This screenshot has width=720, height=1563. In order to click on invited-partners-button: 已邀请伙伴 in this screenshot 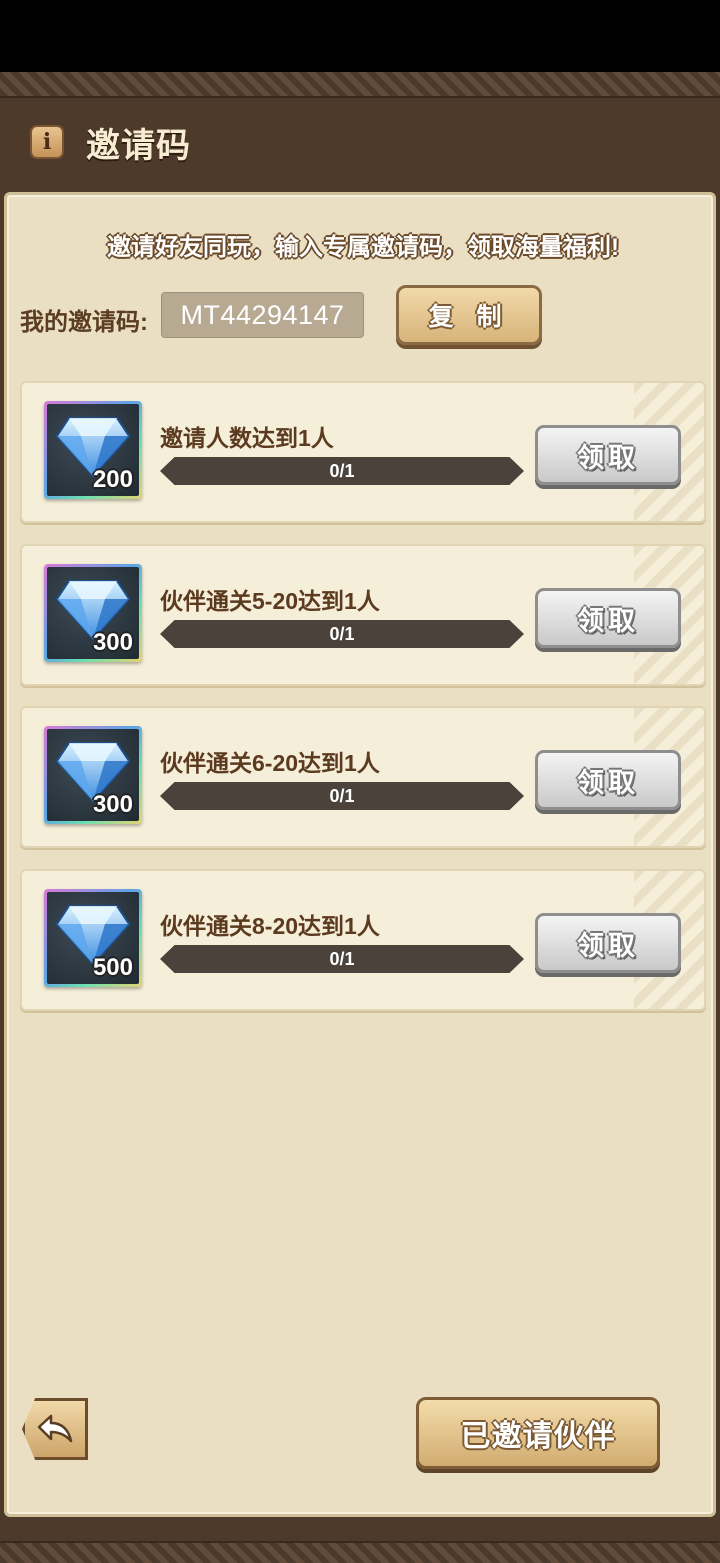, I will do `click(538, 1433)`.